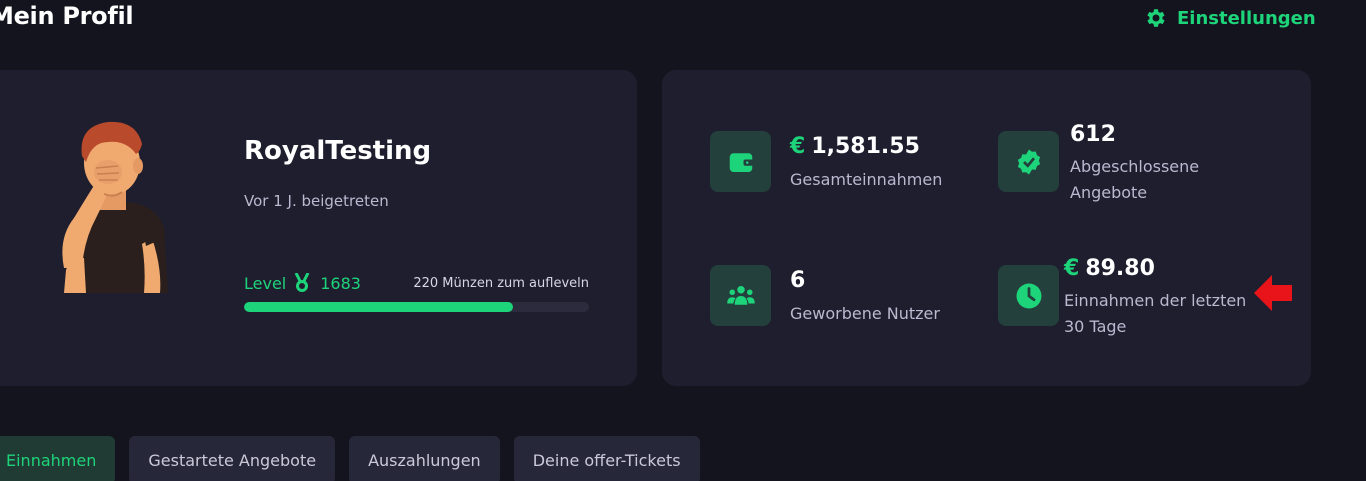 The image size is (1366, 481). I want to click on completed-offers-icon-tile, so click(1028, 161).